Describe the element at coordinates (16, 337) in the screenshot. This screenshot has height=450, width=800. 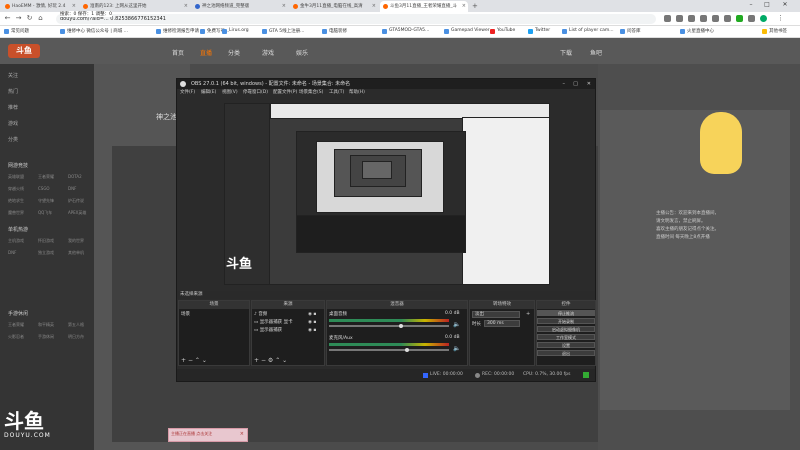
I see `sidebar-category-link: 火影忍者` at that location.